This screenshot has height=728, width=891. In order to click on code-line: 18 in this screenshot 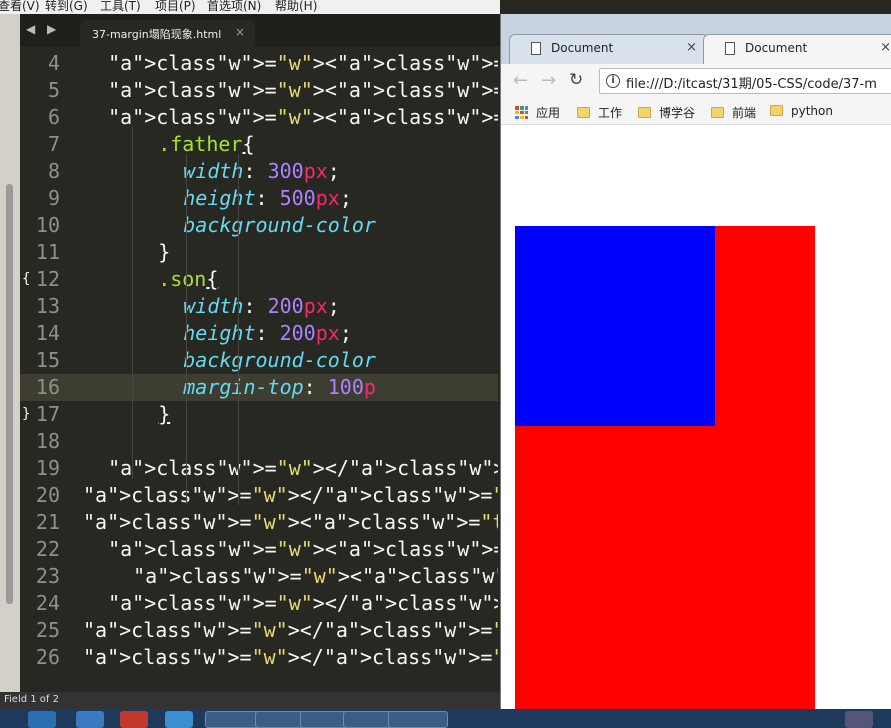, I will do `click(259, 441)`.